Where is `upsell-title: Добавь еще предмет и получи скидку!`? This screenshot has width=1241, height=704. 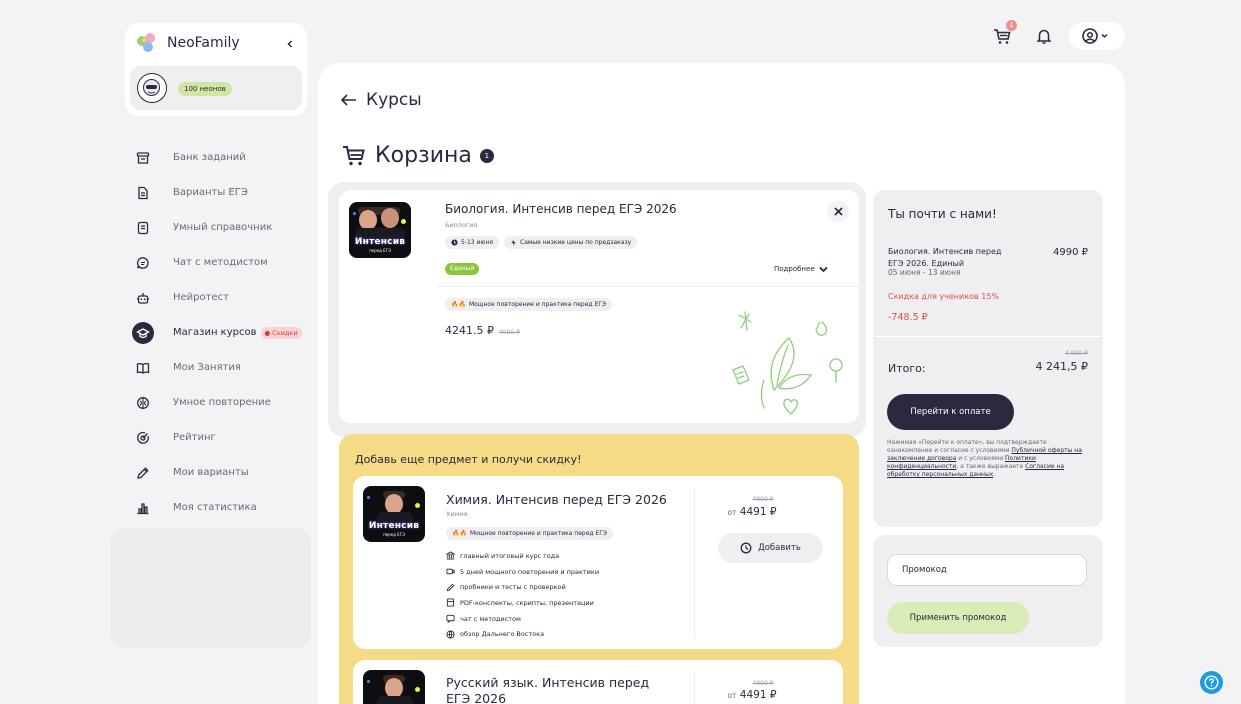 upsell-title: Добавь еще предмет и получи скидку! is located at coordinates (468, 459).